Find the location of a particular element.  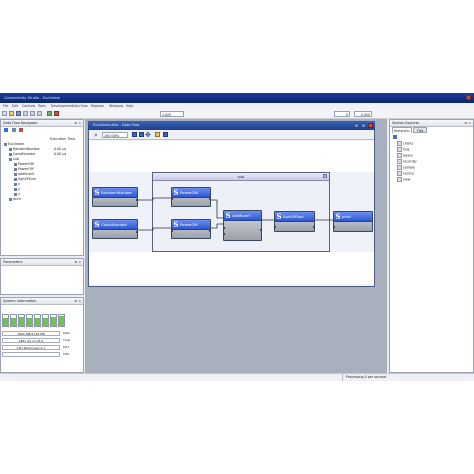

expand-icon is located at coordinates (14, 130).